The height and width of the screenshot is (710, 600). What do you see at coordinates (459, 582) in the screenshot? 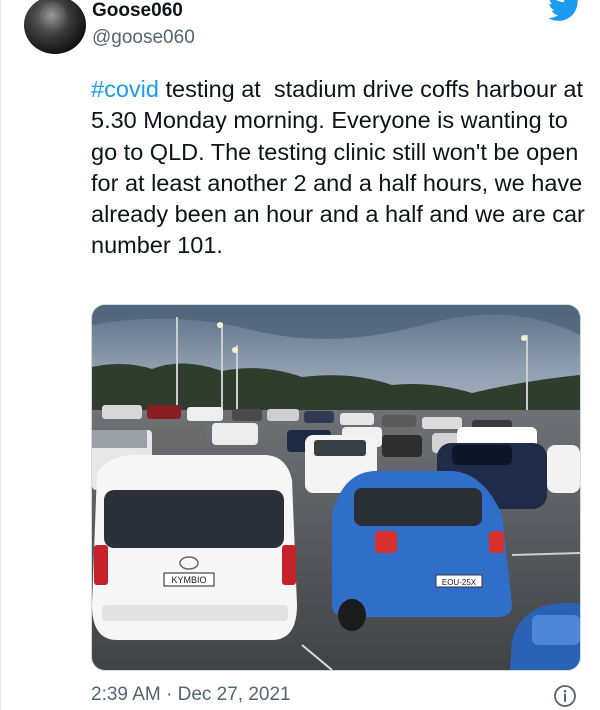
I see `plate-blue-car: EOU-25X` at bounding box center [459, 582].